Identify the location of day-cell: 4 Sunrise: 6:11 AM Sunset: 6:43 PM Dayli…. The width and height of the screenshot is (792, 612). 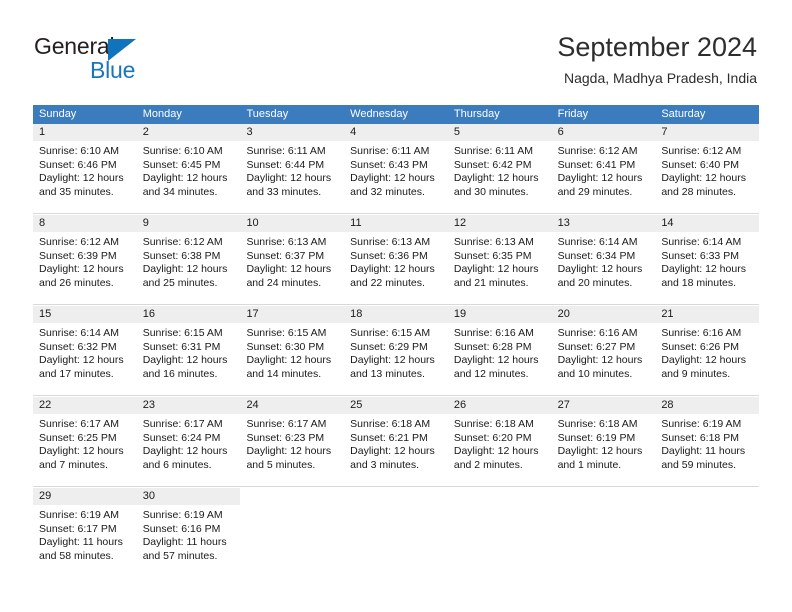
(396, 168).